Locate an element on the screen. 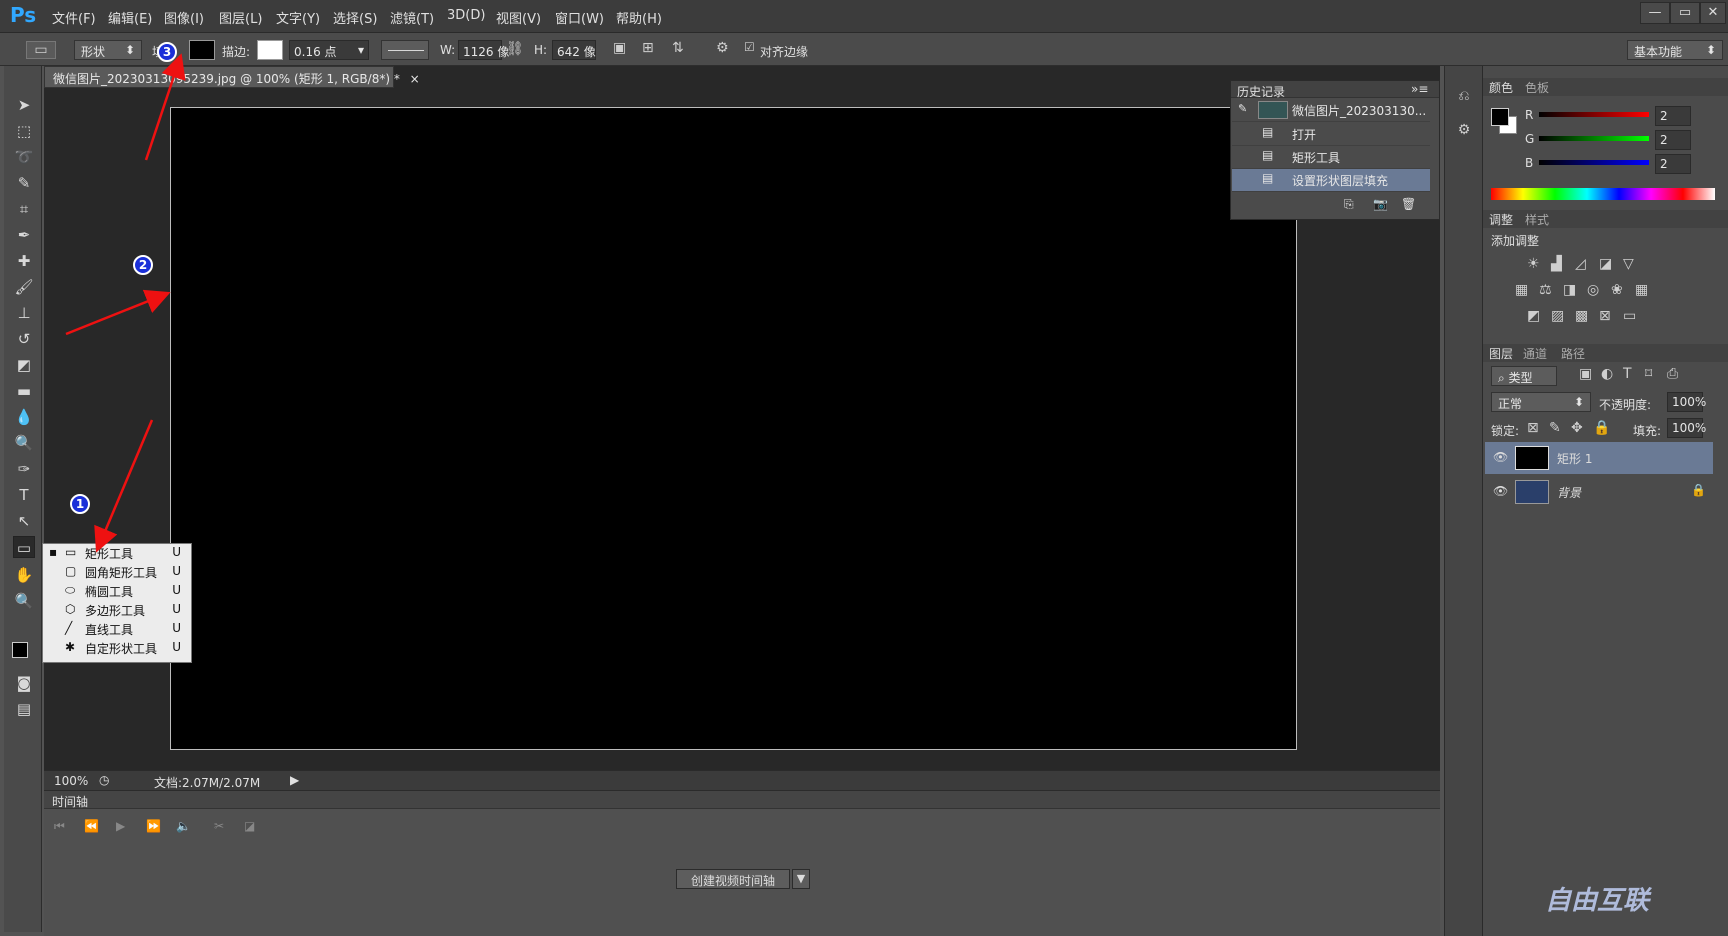 Image resolution: width=1728 pixels, height=936 pixels. quick-mask-icon: ◙ is located at coordinates (24, 683).